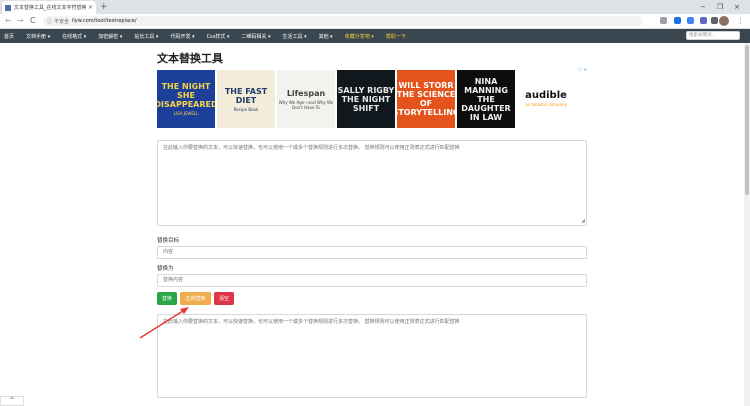 The image size is (750, 406). Describe the element at coordinates (110, 36) in the screenshot. I see `nav-item-crypto: 加密解密 ▾` at that location.